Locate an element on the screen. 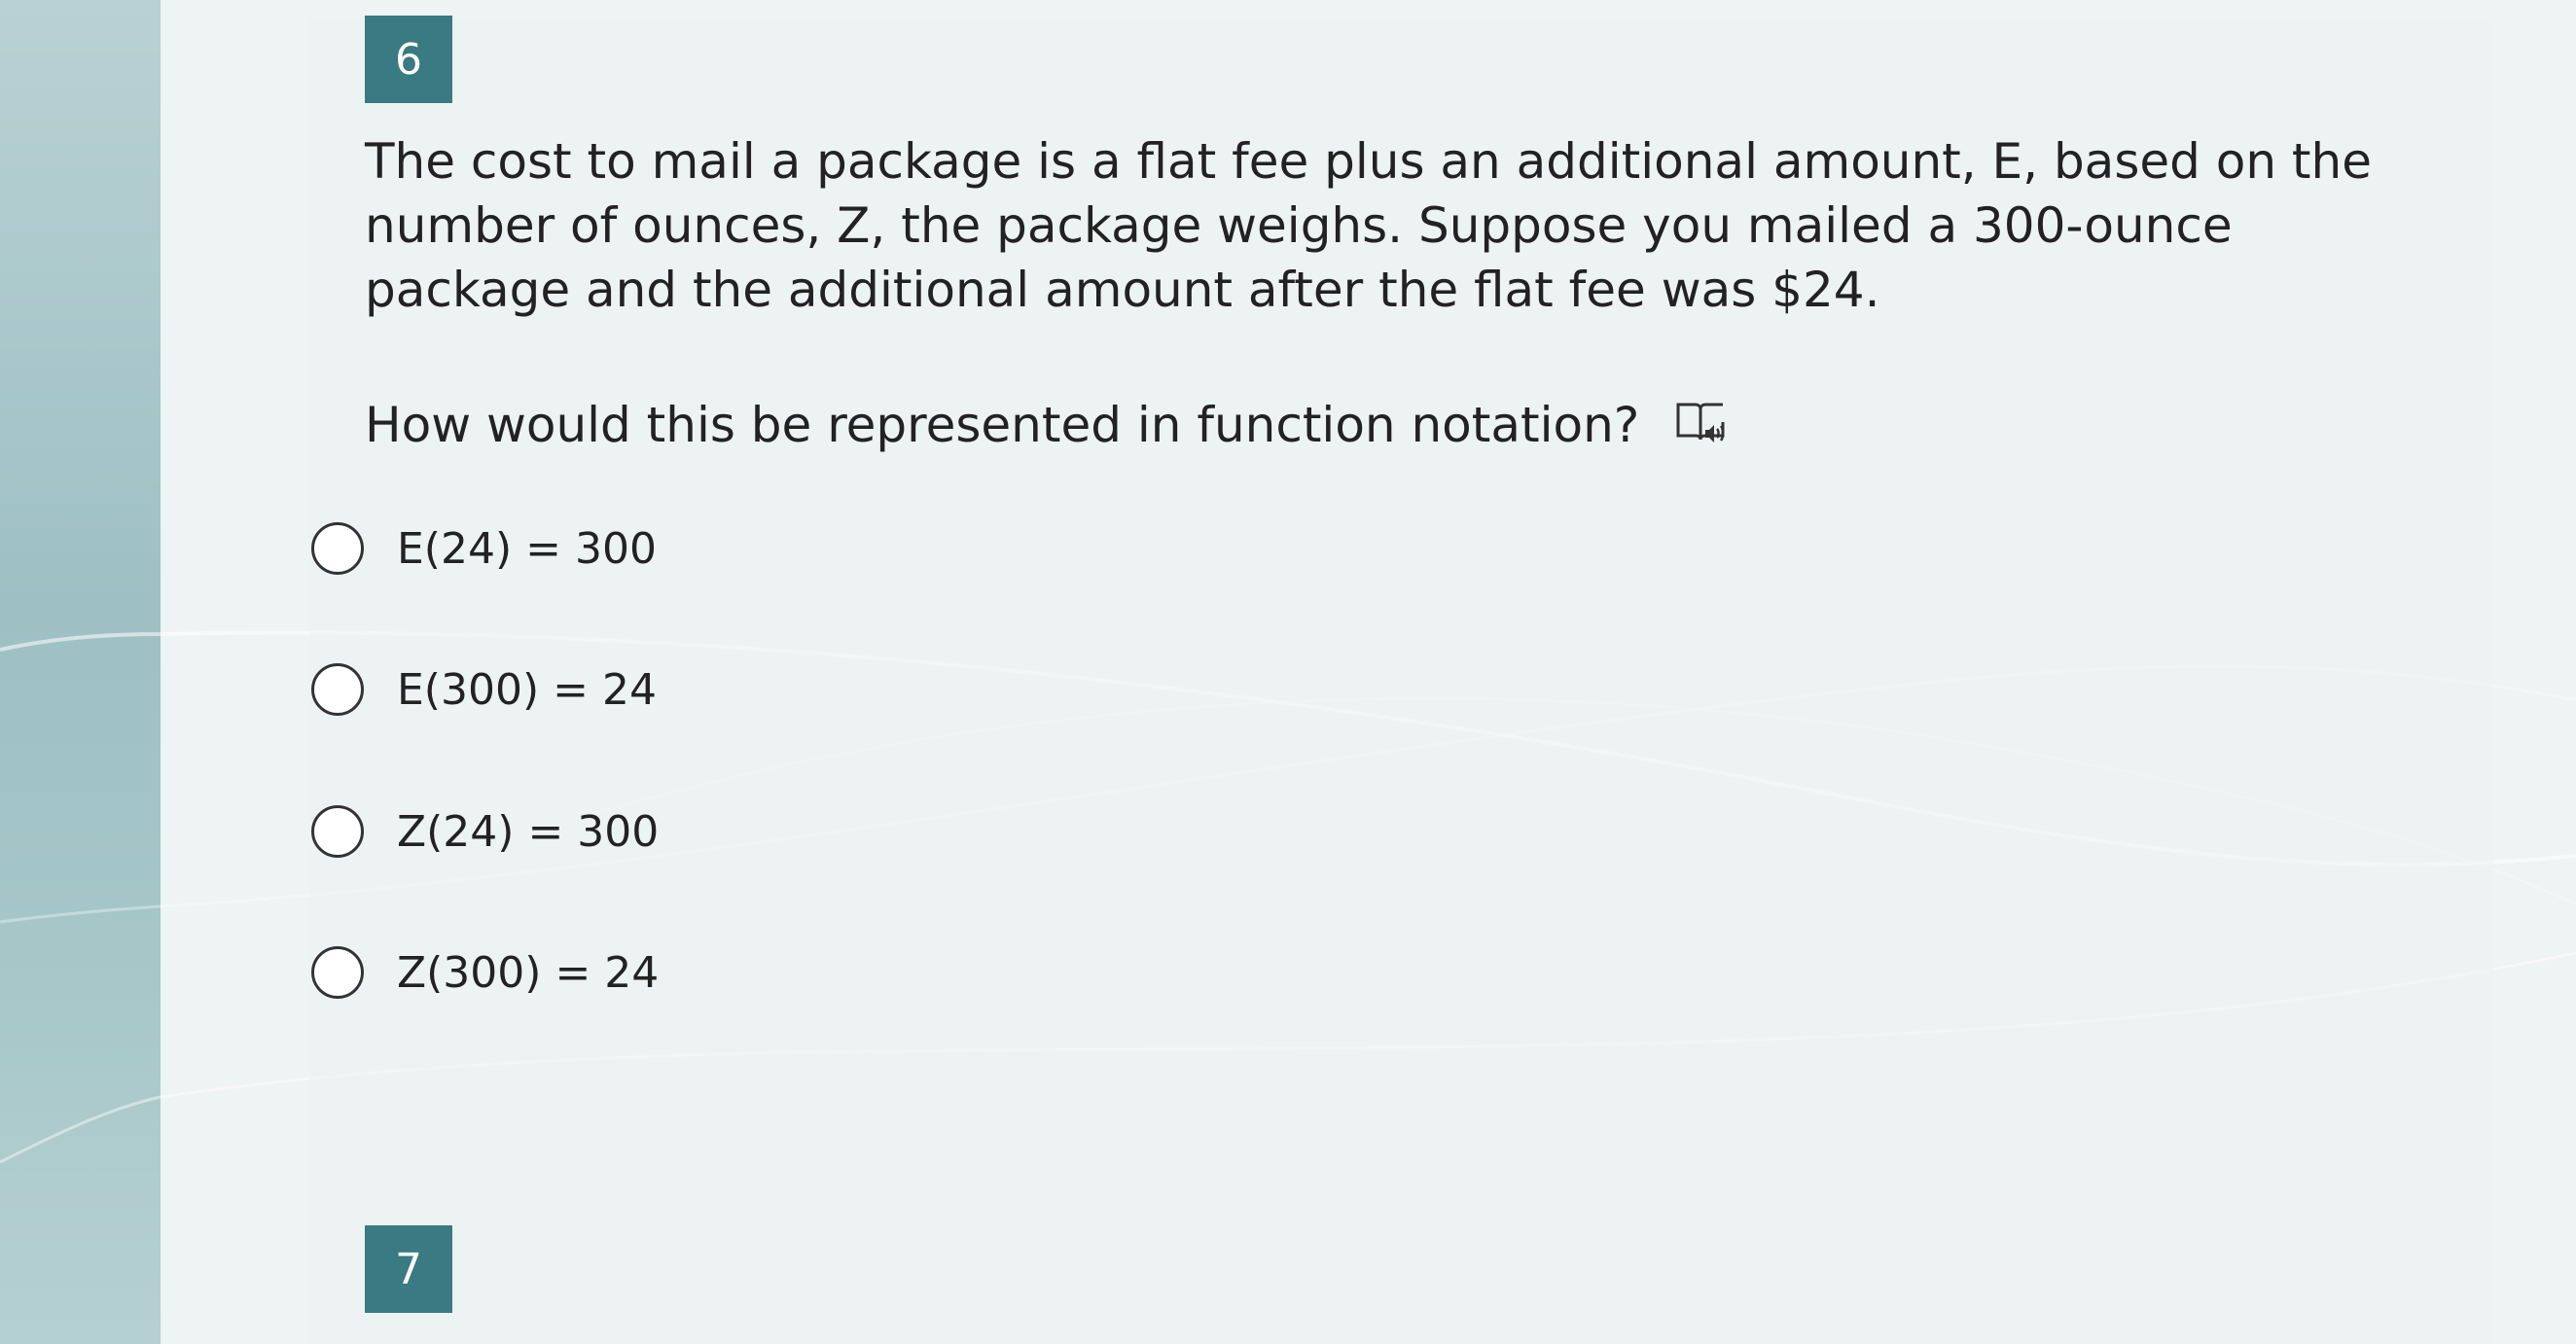  answer-choice-label: Z(300) = 24 is located at coordinates (528, 973).